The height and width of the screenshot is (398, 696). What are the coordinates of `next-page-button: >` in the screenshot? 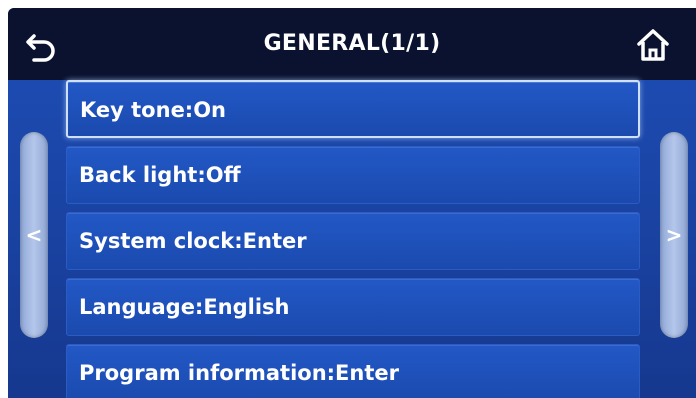 It's located at (674, 235).